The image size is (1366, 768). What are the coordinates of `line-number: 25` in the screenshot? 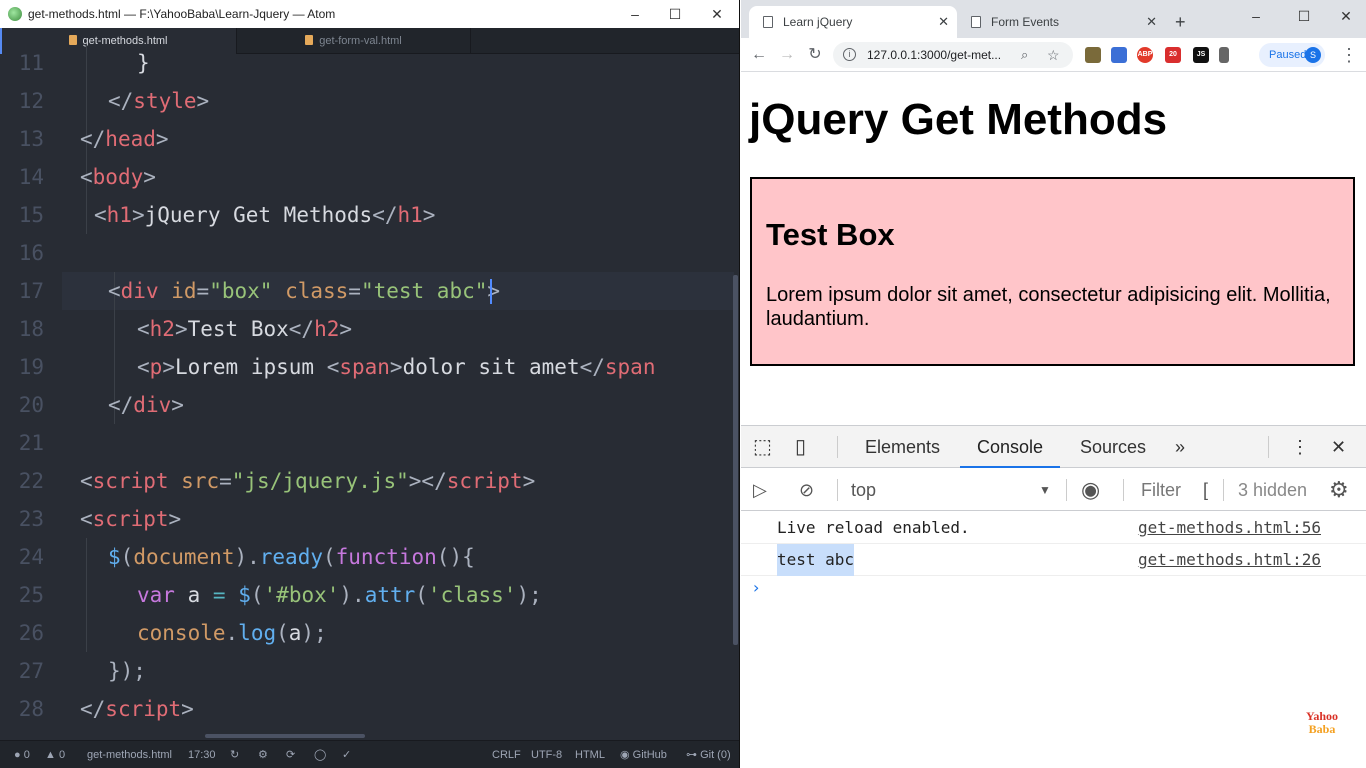 It's located at (31, 595).